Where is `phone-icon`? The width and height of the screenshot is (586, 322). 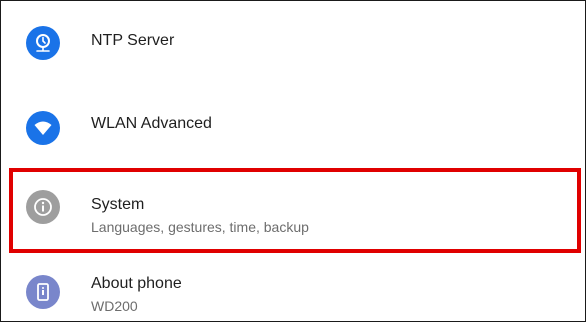 phone-icon is located at coordinates (43, 292).